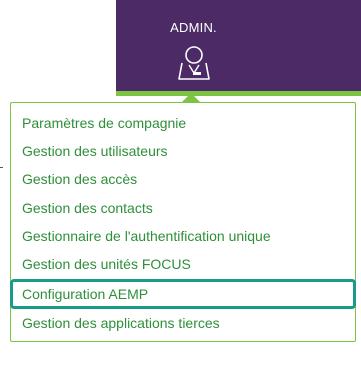  Describe the element at coordinates (183, 179) in the screenshot. I see `menu-item-access-management: Gestion des accès` at that location.